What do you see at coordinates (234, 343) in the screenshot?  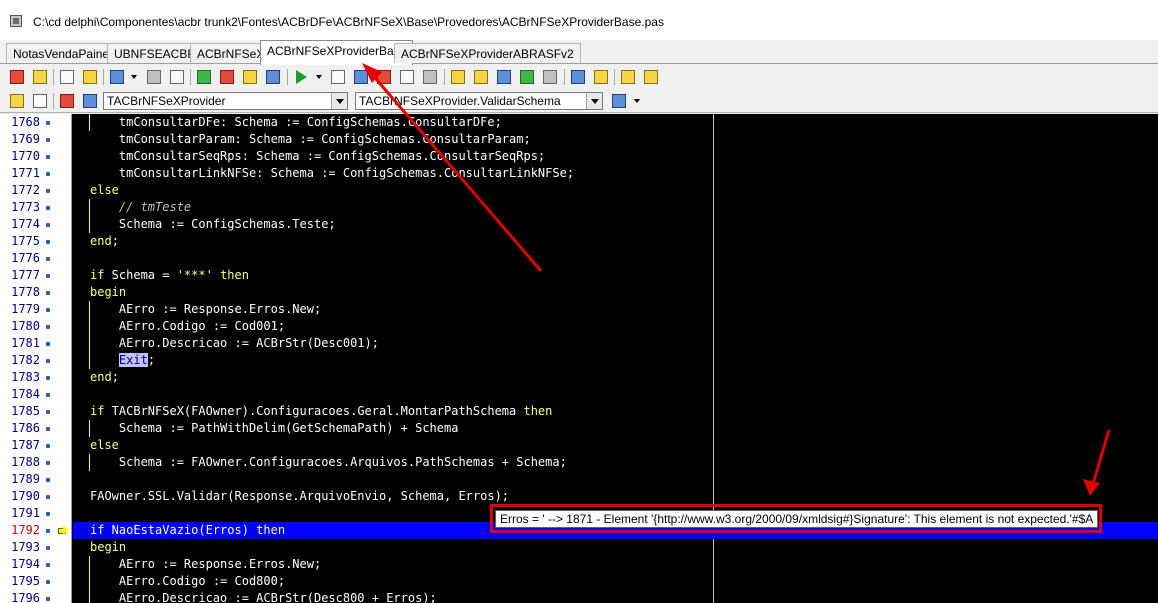 I see `code-text: AErro.Descricao := ACBrStr(Desc001);` at bounding box center [234, 343].